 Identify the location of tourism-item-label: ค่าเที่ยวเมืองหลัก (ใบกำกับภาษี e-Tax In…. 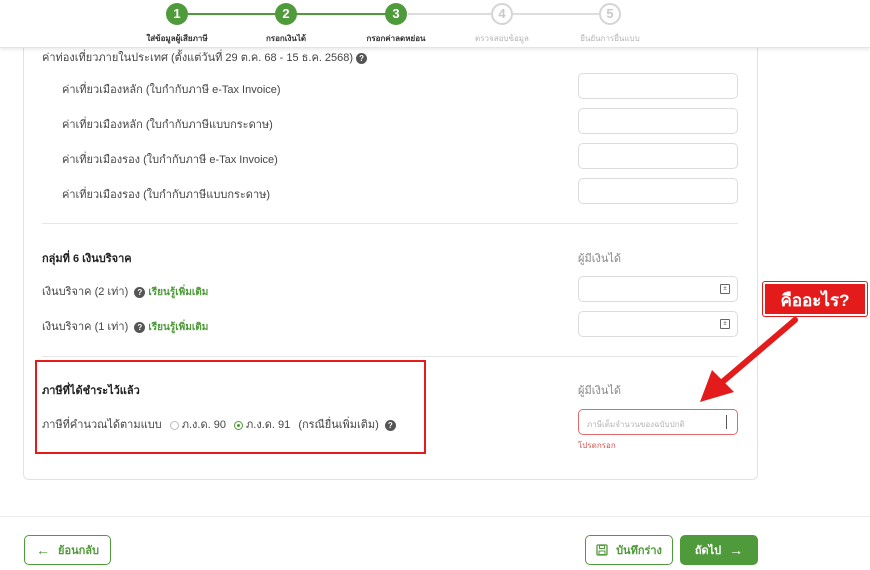
(171, 90).